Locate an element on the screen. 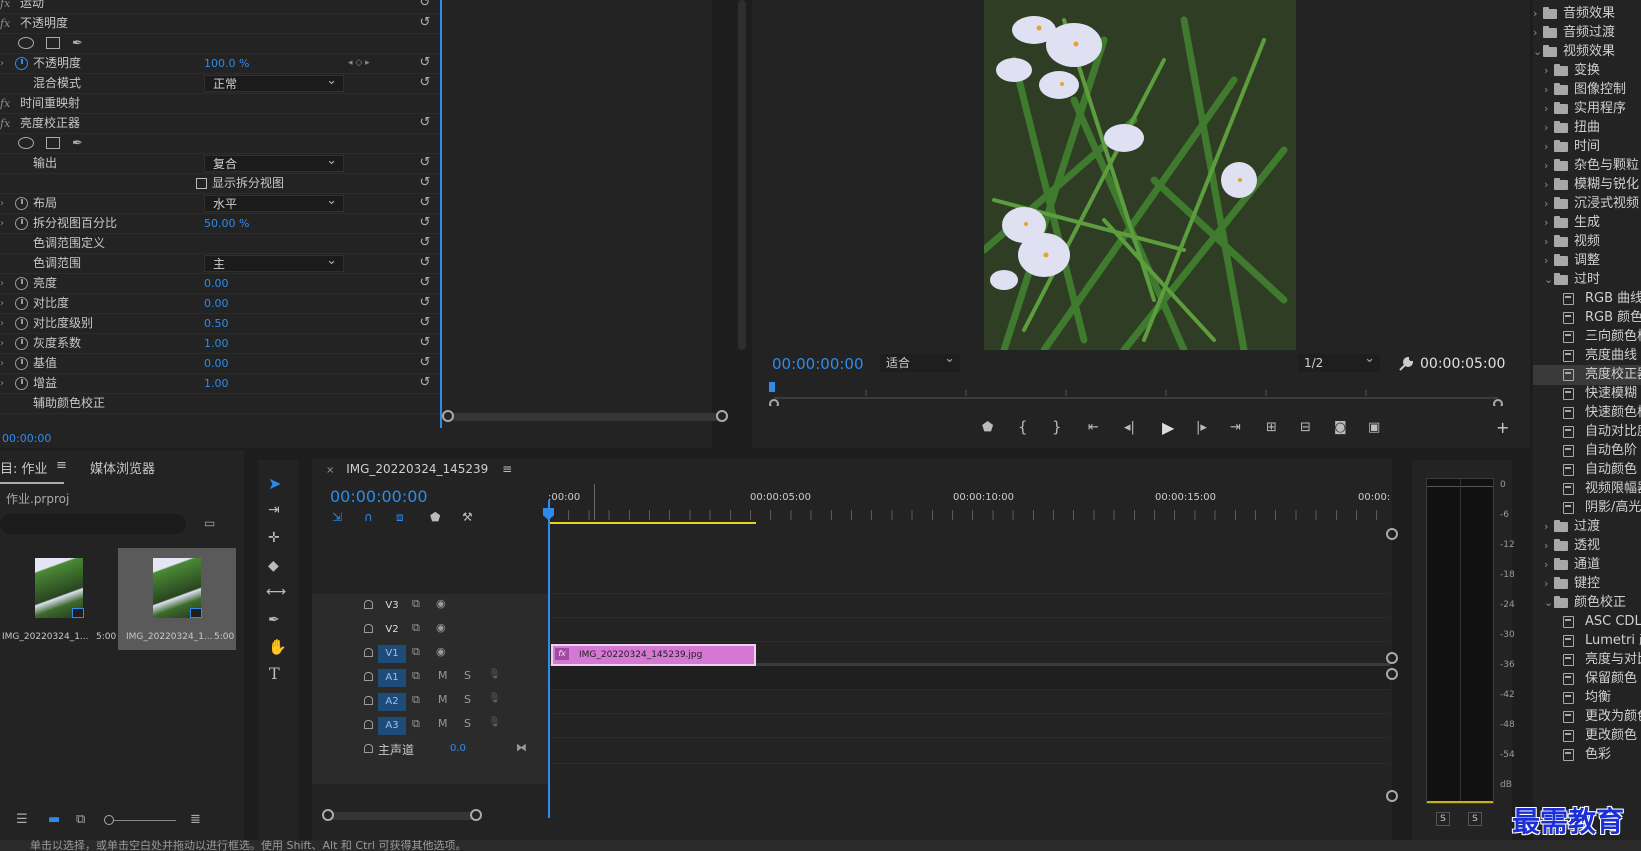  comparison-view-icon: ▣ is located at coordinates (1374, 427).